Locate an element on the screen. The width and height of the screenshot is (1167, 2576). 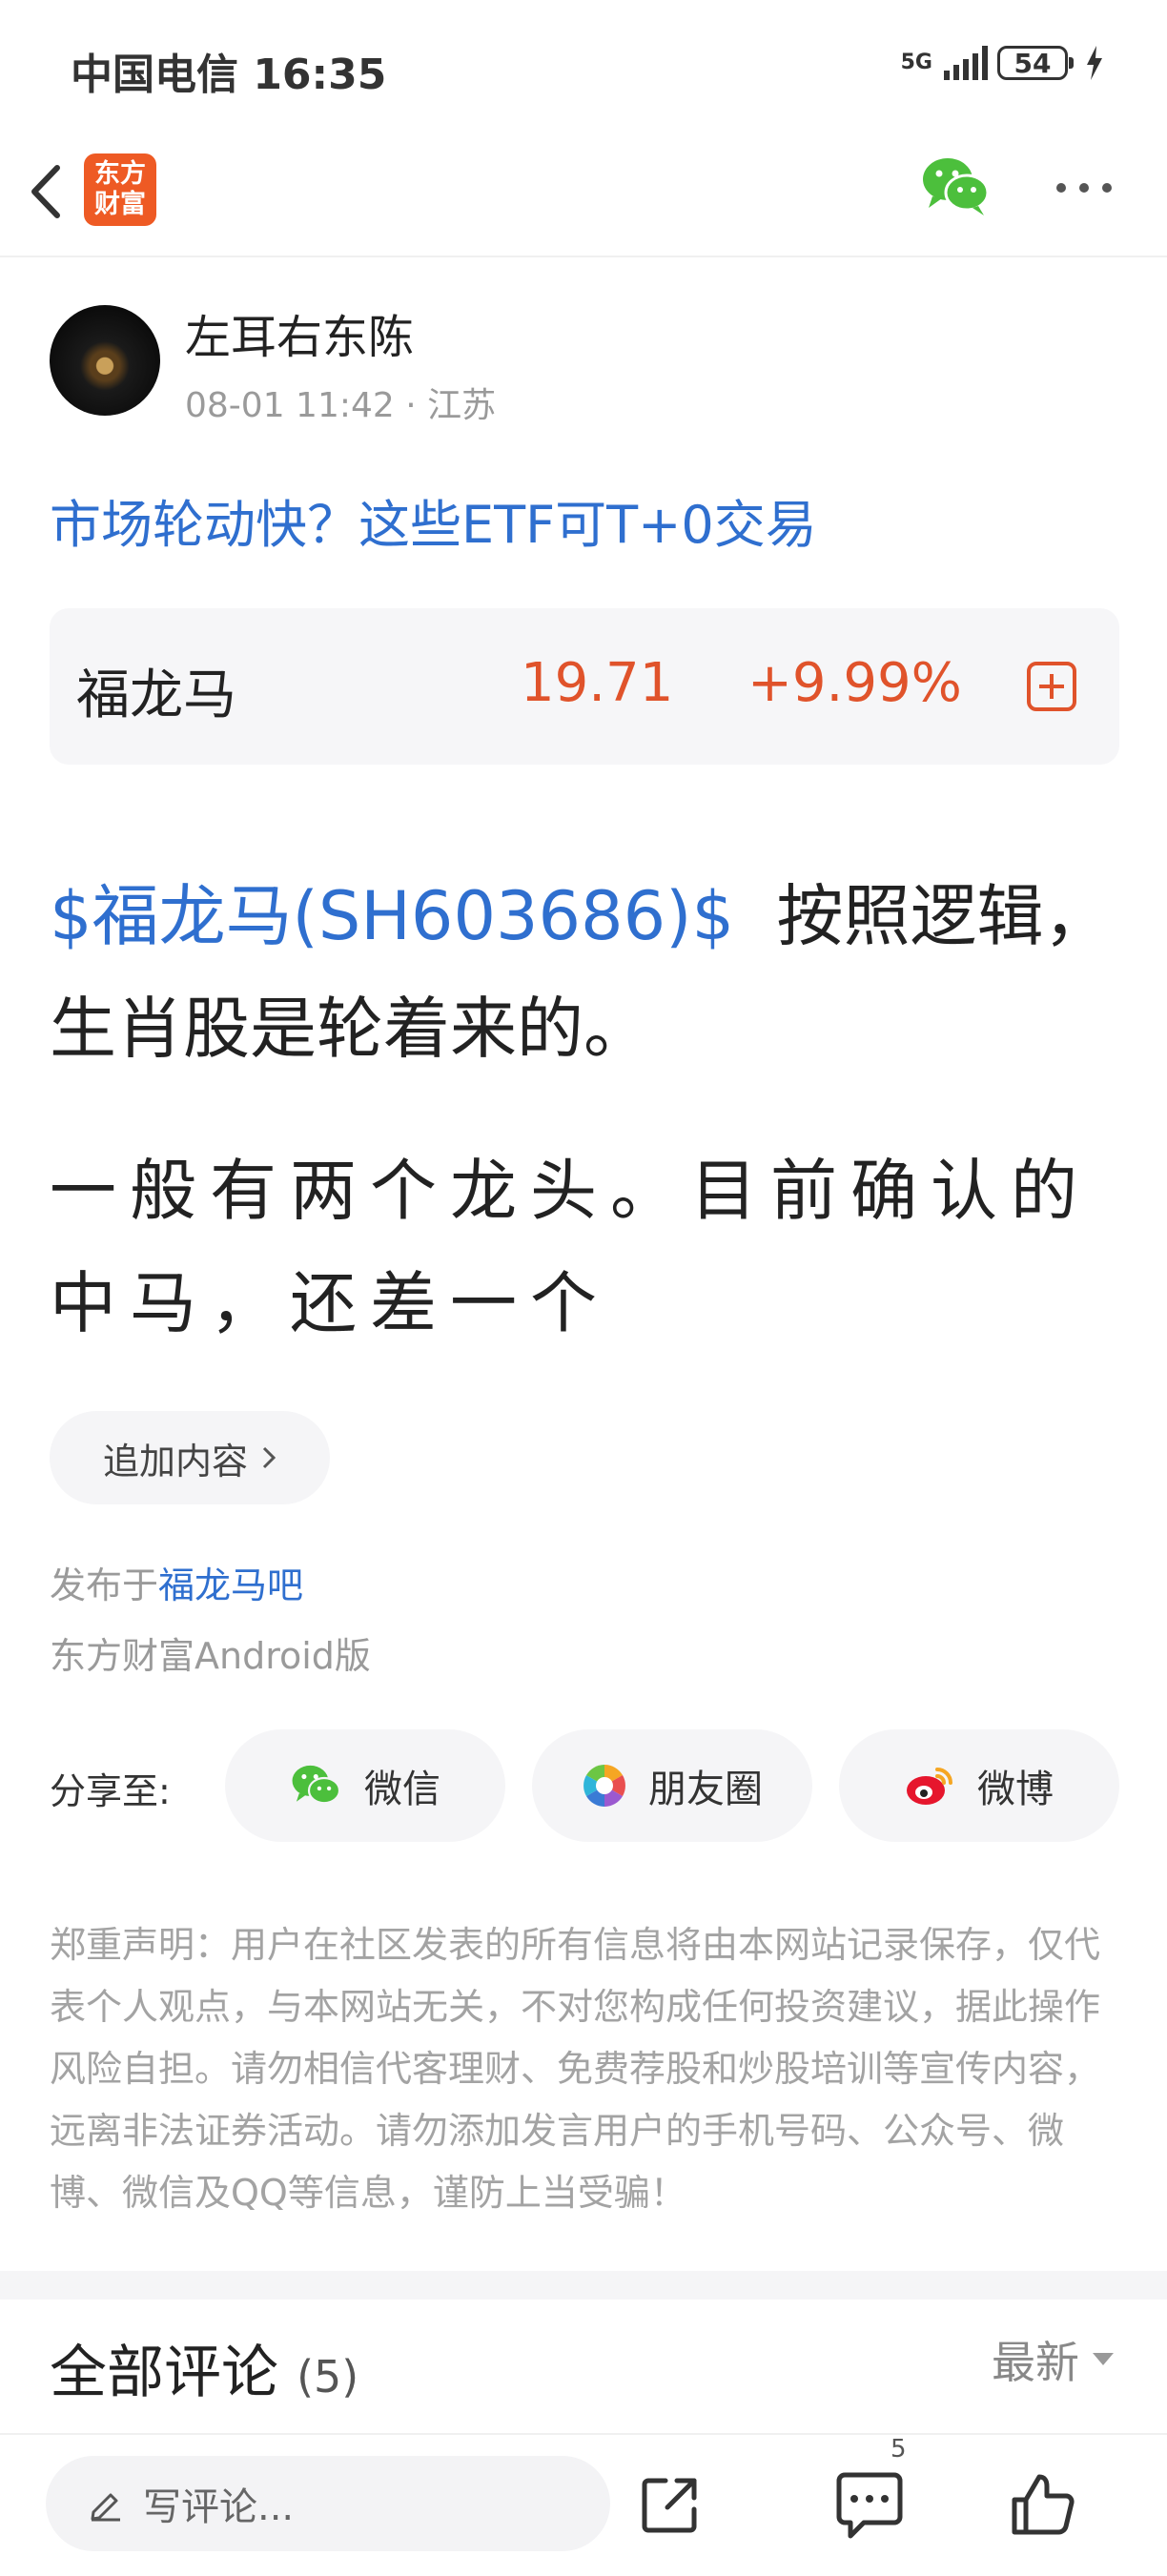
moments-icon is located at coordinates (604, 1786).